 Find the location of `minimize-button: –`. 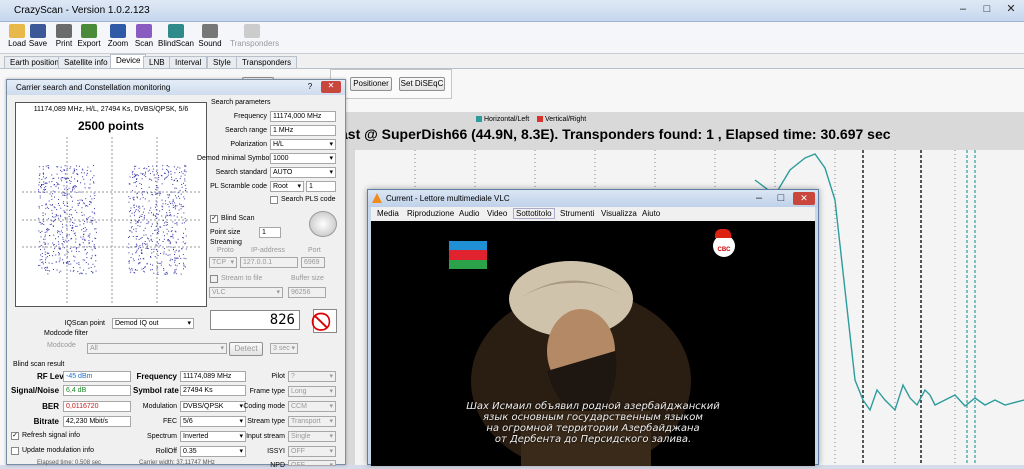

minimize-button: – is located at coordinates (963, 10).